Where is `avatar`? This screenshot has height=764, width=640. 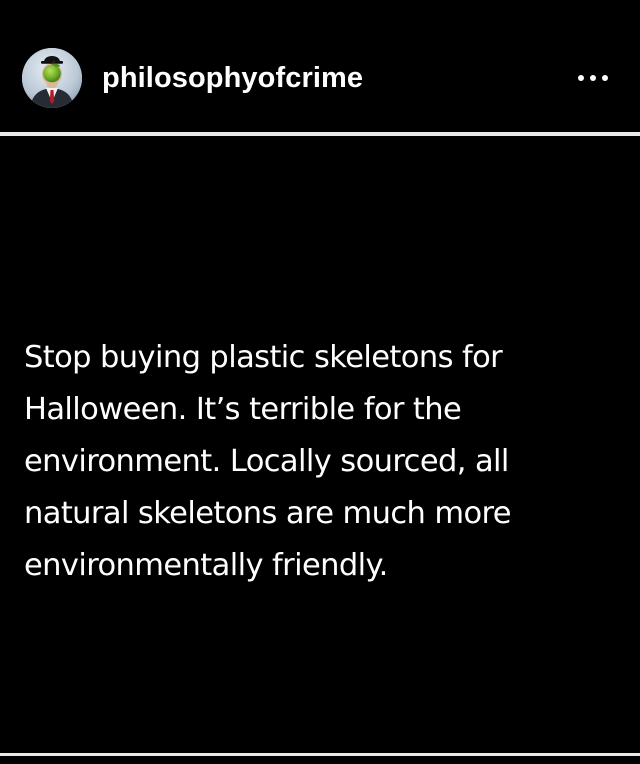
avatar is located at coordinates (52, 78).